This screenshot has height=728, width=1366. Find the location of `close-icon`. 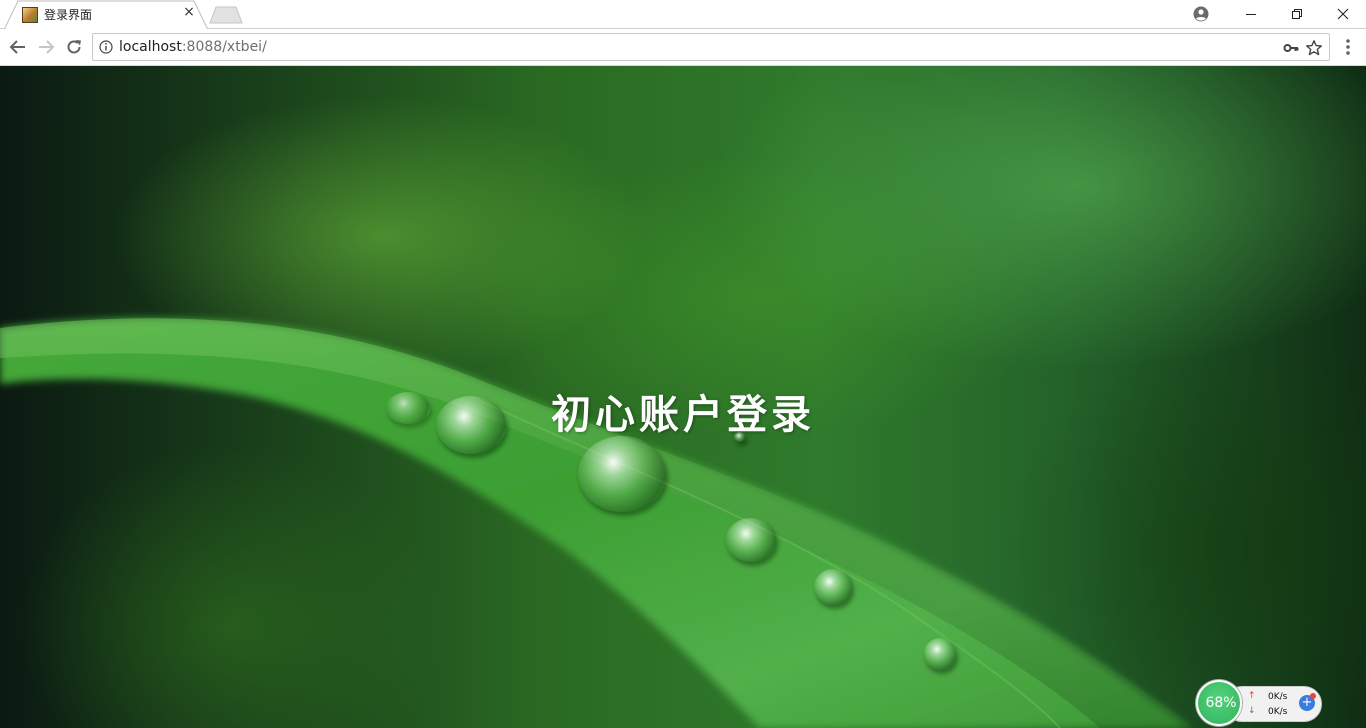

close-icon is located at coordinates (1343, 14).